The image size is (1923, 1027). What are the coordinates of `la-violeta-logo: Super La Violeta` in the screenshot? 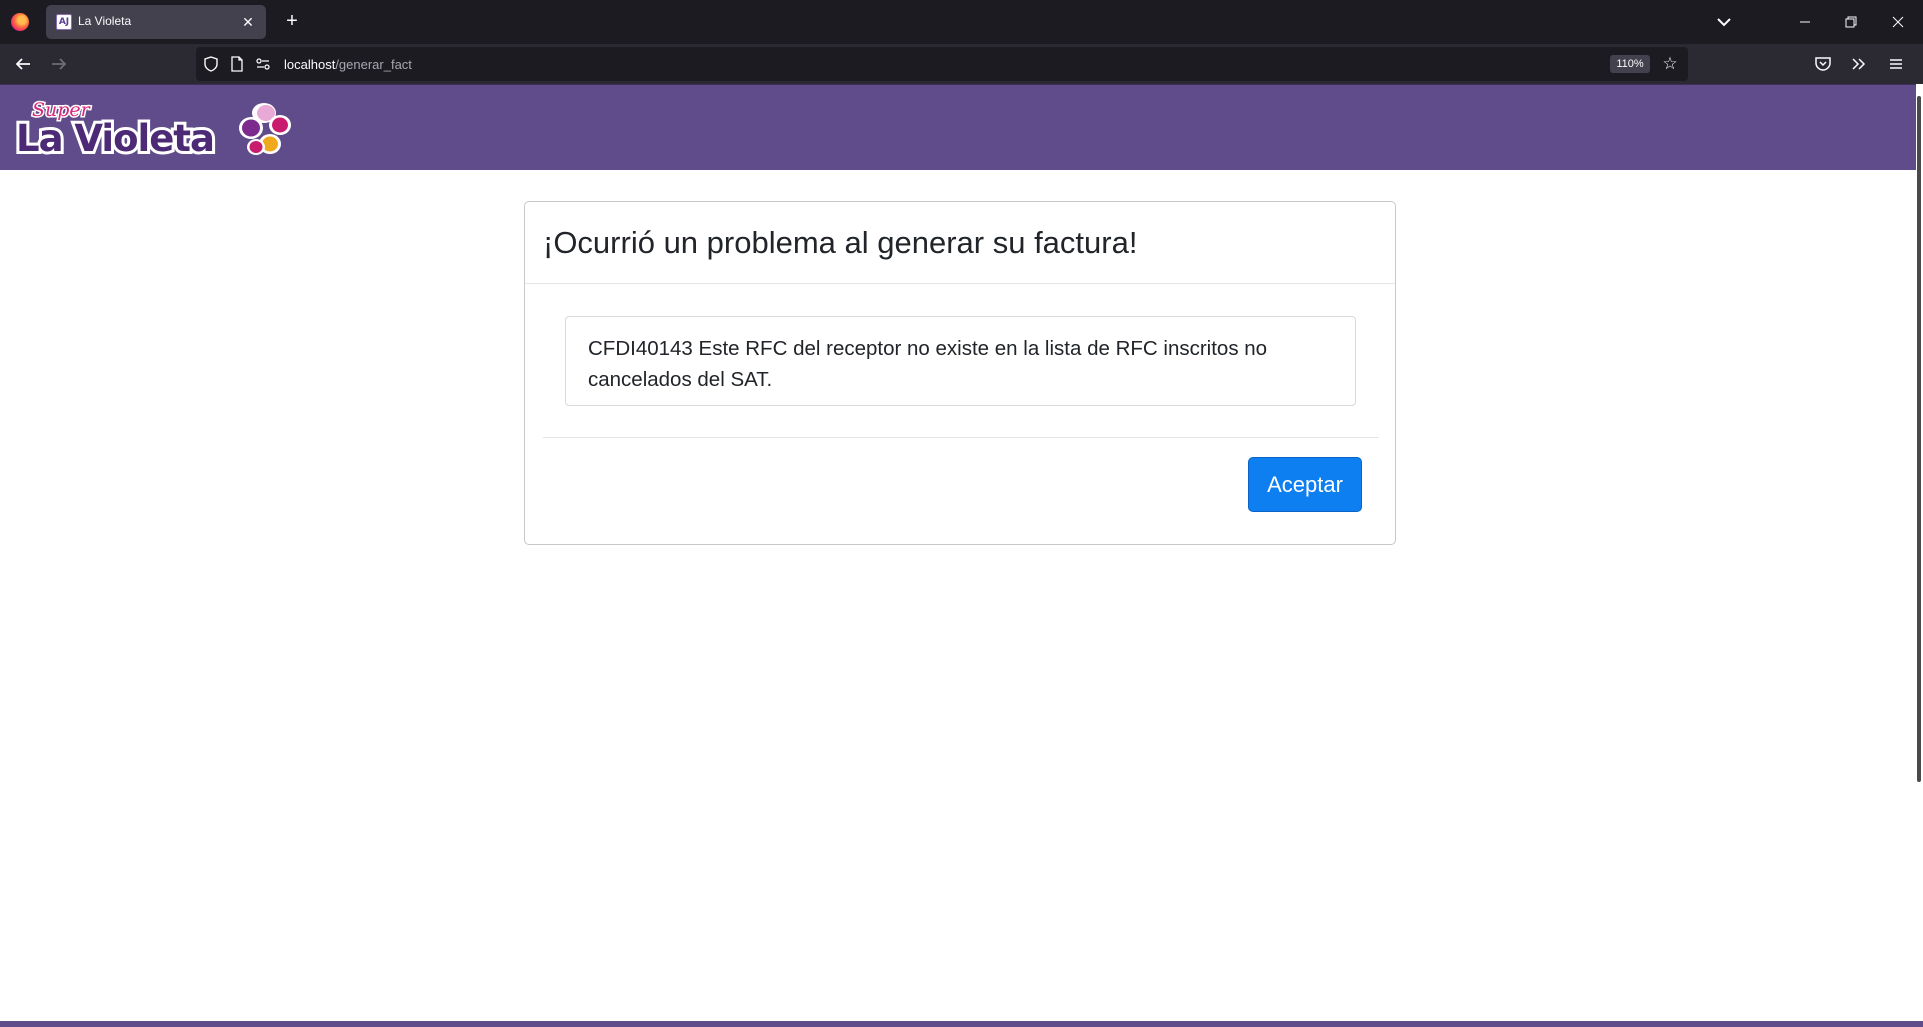 It's located at (153, 129).